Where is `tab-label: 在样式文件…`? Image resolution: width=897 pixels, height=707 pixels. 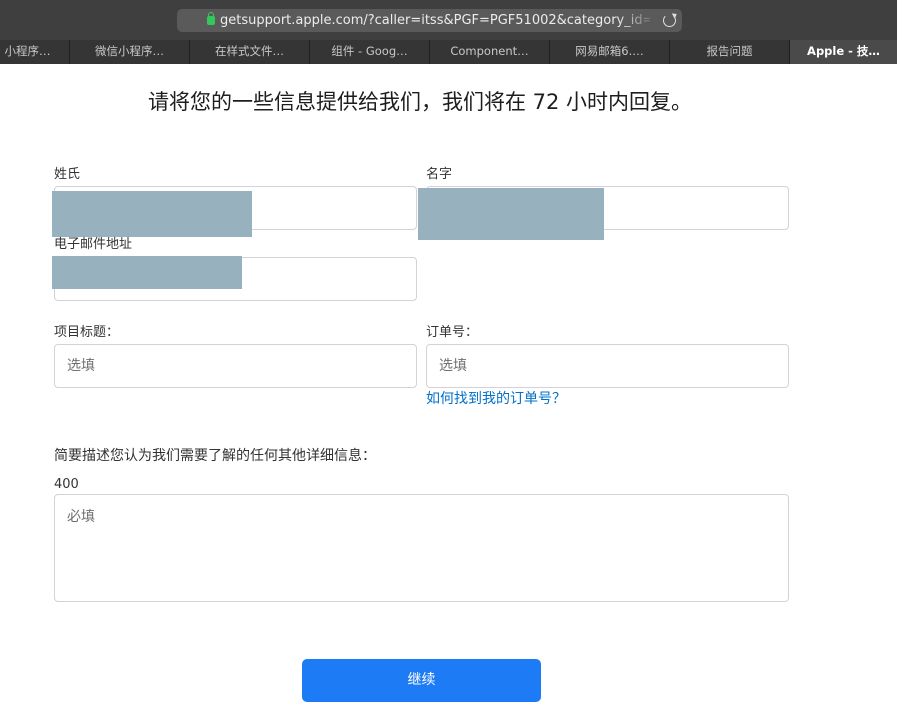 tab-label: 在样式文件… is located at coordinates (249, 51).